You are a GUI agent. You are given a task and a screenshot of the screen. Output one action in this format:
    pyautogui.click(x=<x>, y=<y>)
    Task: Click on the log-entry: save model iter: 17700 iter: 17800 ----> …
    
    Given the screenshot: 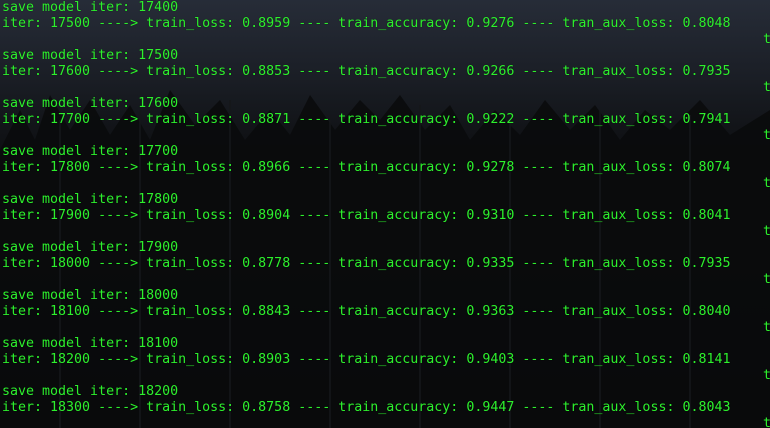 What is the action you would take?
    pyautogui.click(x=386, y=168)
    